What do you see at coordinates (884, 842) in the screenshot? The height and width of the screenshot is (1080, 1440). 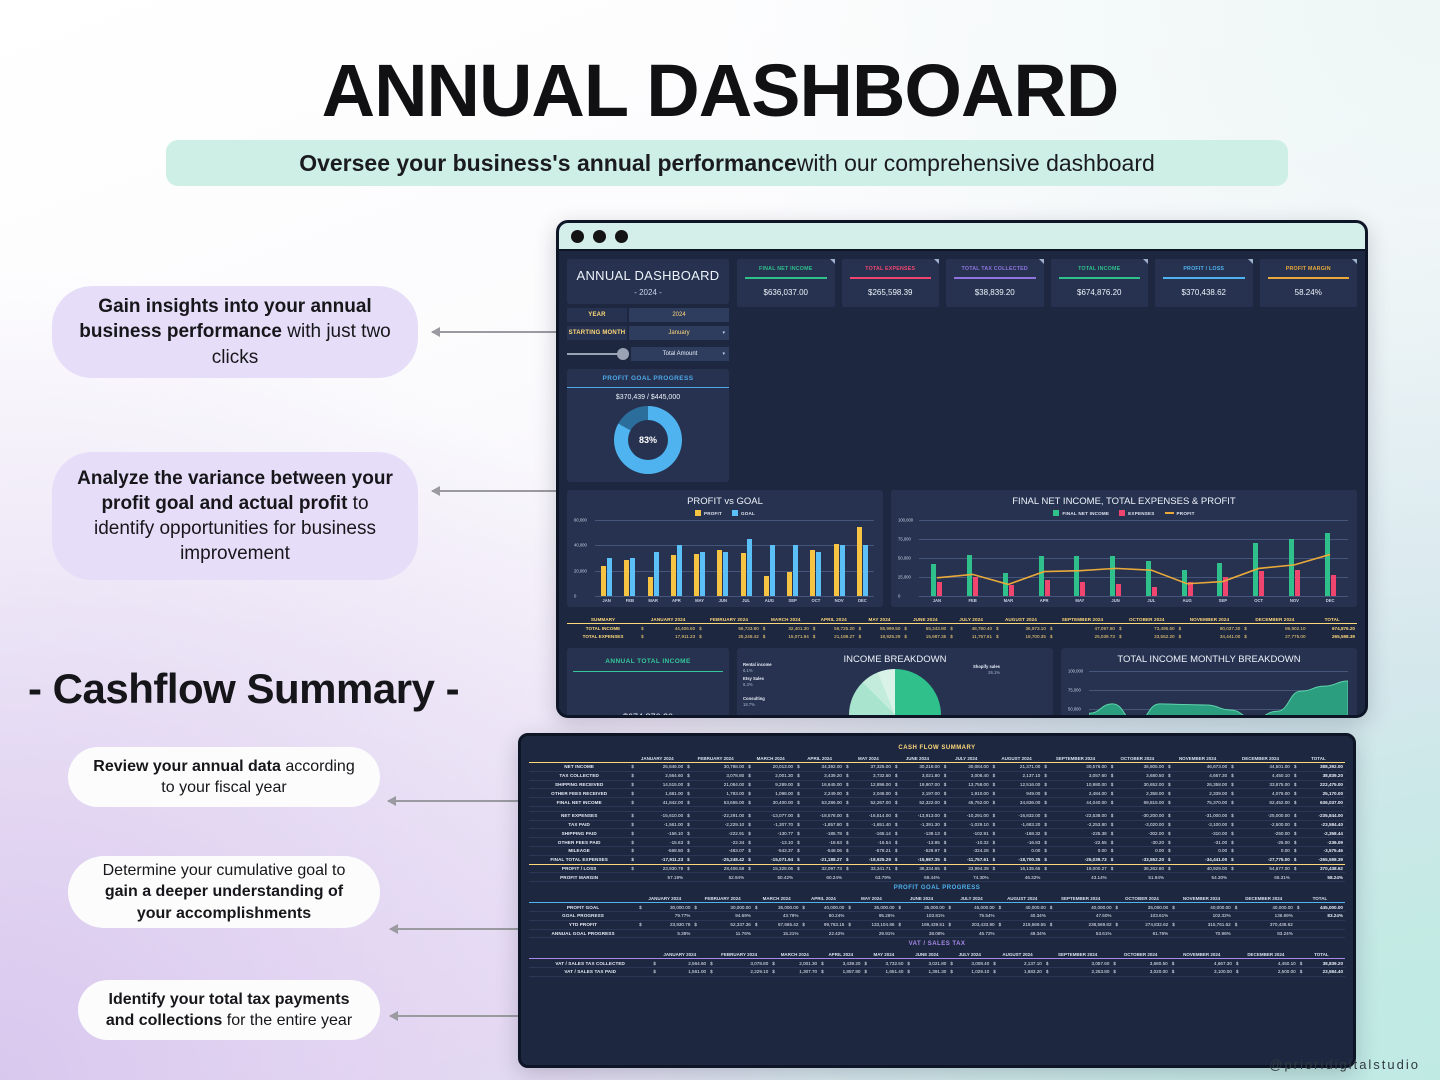 I see `cell-value: -16.54` at bounding box center [884, 842].